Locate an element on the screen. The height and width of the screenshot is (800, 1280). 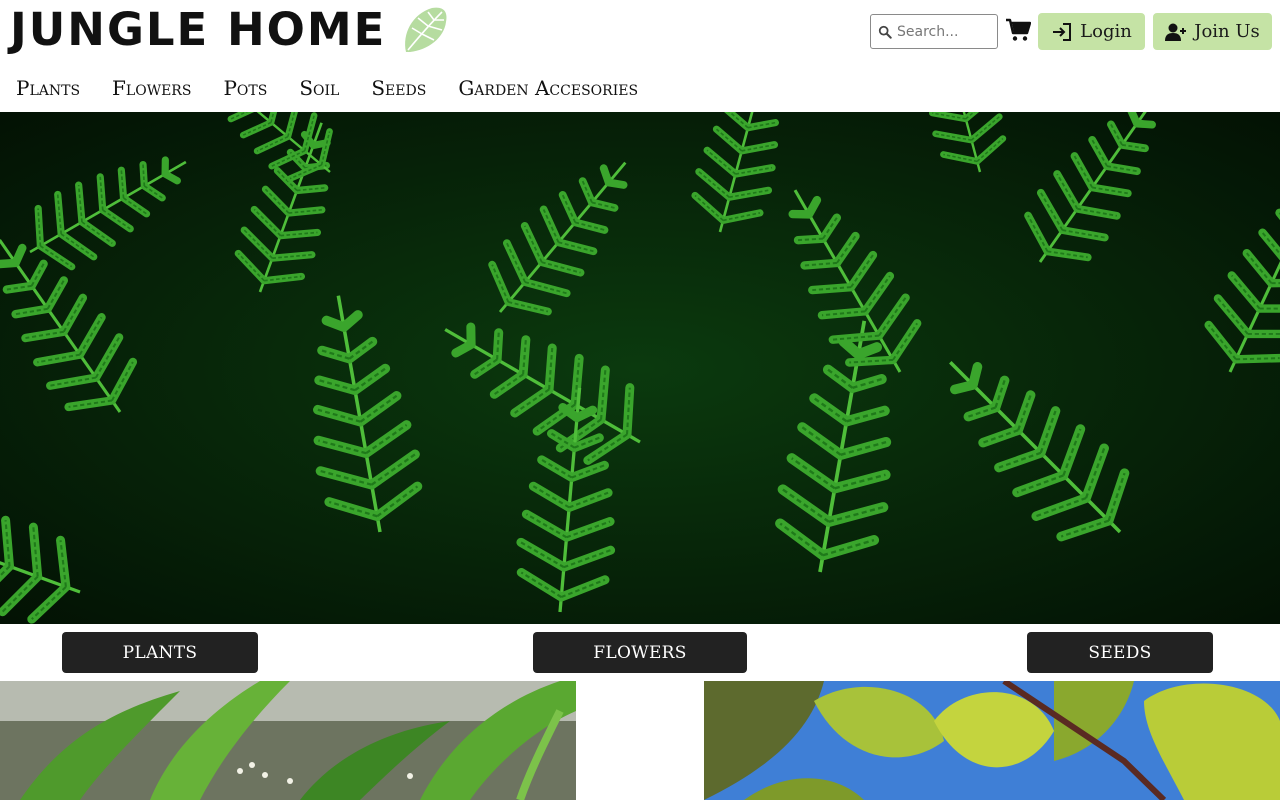
search-box is located at coordinates (934, 31).